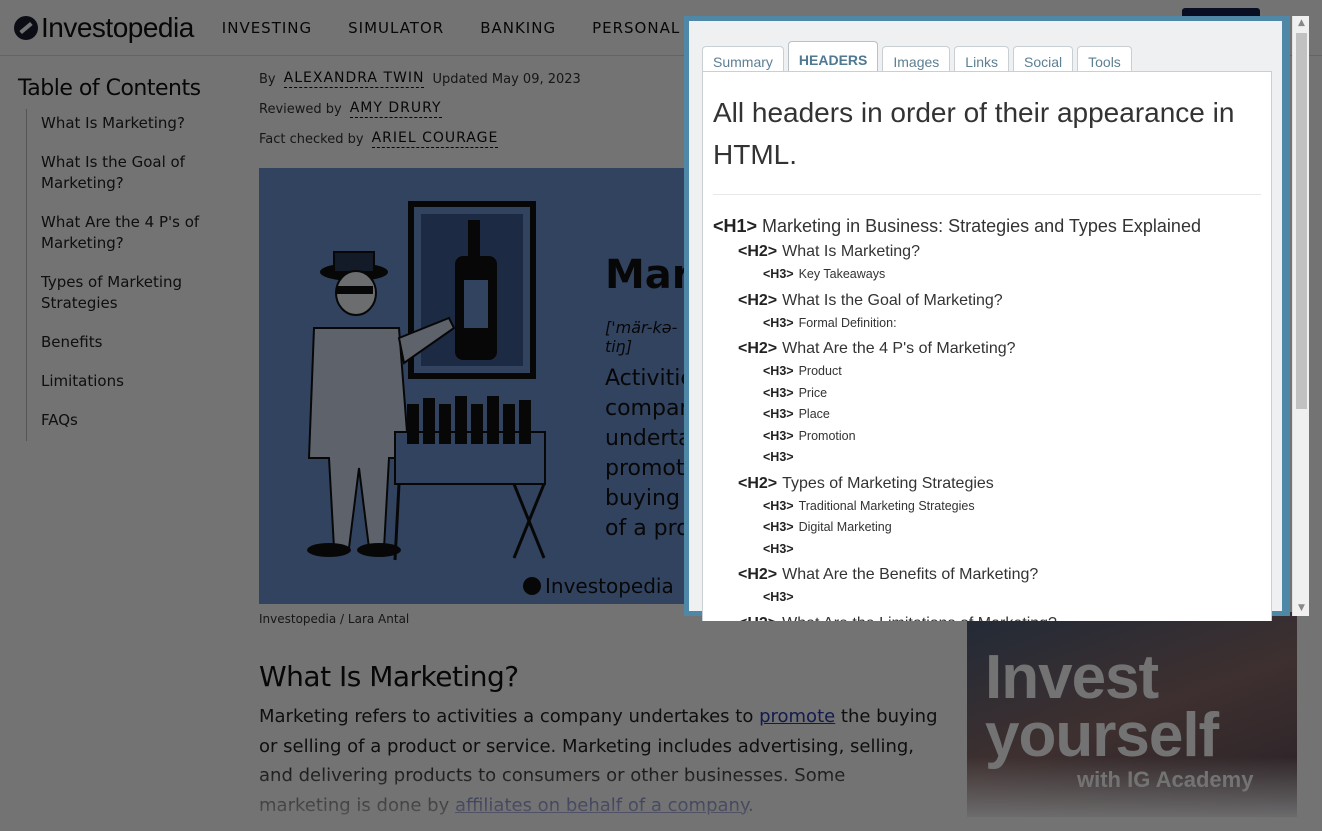 Image resolution: width=1322 pixels, height=831 pixels. Describe the element at coordinates (735, 226) in the screenshot. I see `header-tag: <H1>` at that location.